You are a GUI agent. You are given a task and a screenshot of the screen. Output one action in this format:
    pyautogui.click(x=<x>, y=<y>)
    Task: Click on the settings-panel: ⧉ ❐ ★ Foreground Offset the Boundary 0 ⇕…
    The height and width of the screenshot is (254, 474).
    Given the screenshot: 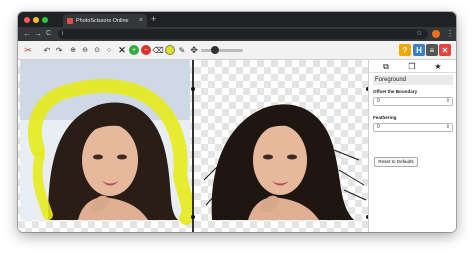 What is the action you would take?
    pyautogui.click(x=412, y=146)
    